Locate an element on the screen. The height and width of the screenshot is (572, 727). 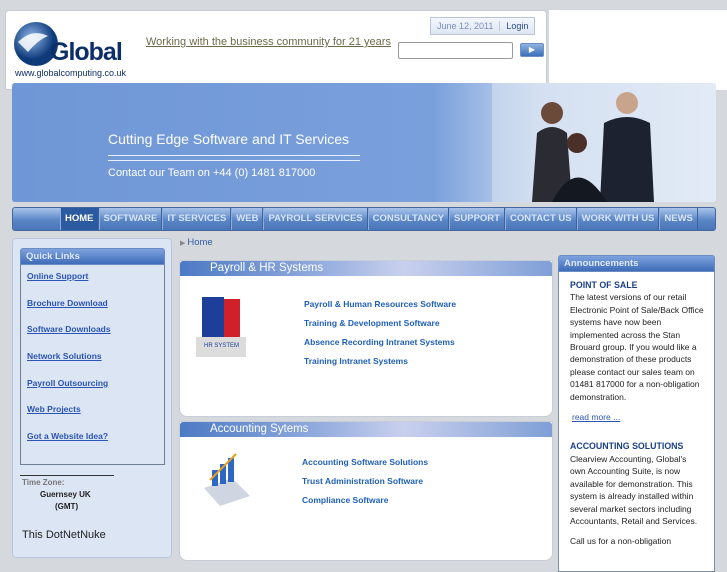
header-right-blank is located at coordinates (638, 50).